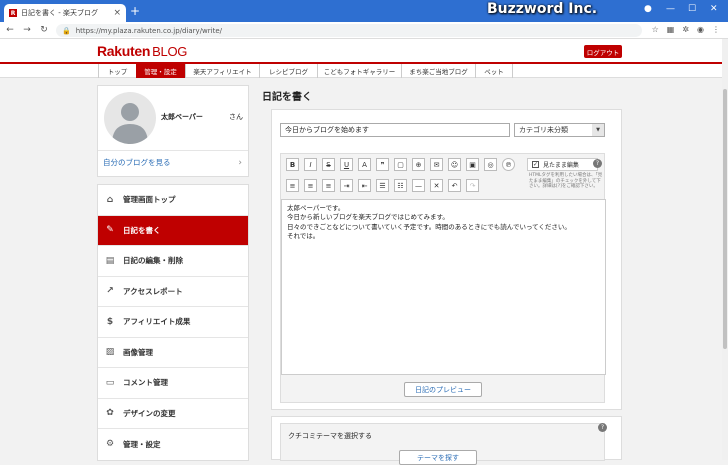  What do you see at coordinates (598, 130) in the screenshot?
I see `dropdown-arrow-icon: ▼` at bounding box center [598, 130].